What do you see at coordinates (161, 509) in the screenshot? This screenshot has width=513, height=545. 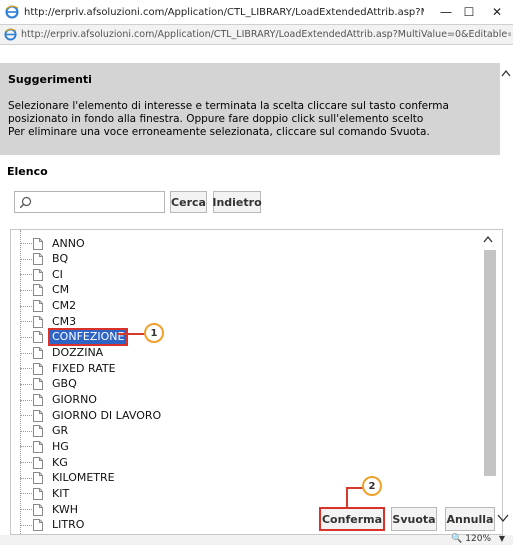 I see `tree-item: KWH` at bounding box center [161, 509].